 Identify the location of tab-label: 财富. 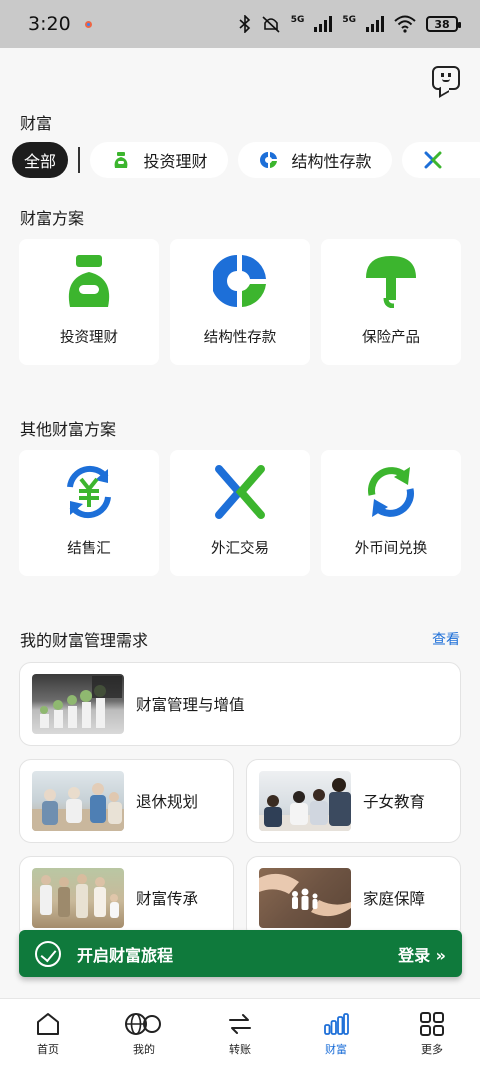
(336, 1049).